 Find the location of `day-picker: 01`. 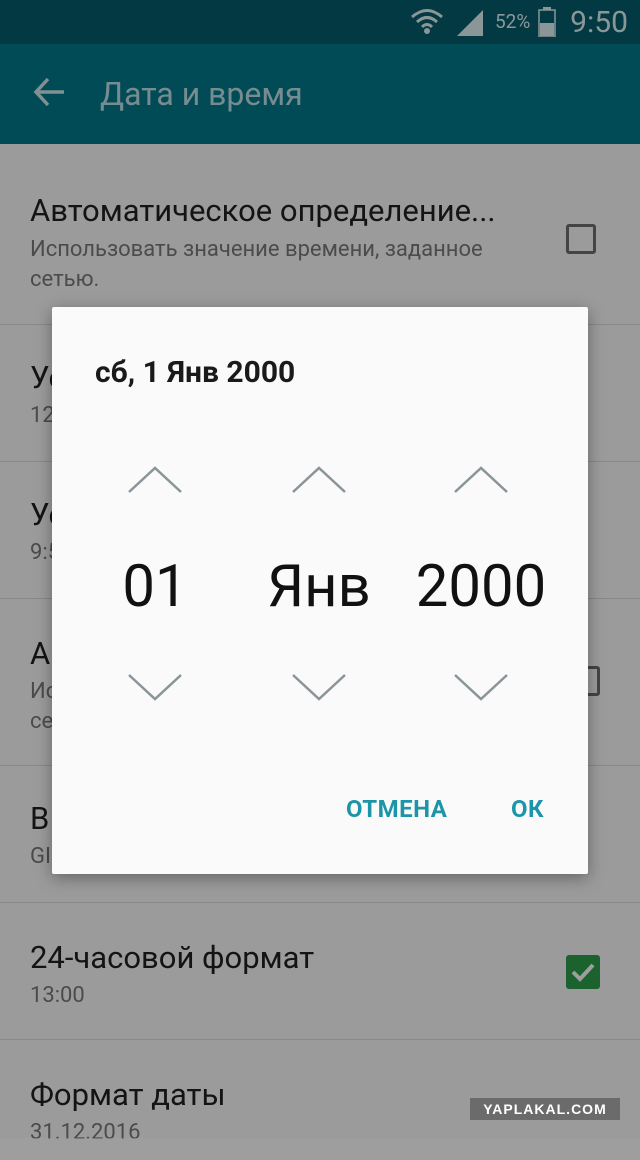

day-picker: 01 is located at coordinates (155, 587).